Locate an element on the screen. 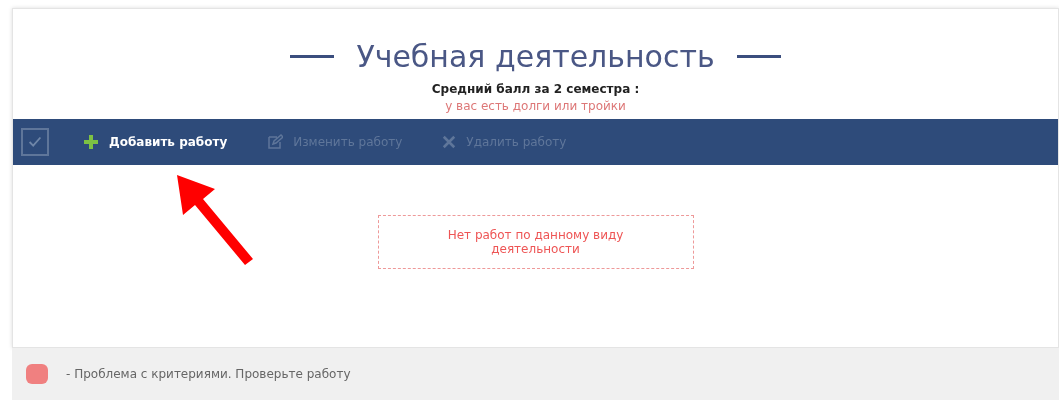 This screenshot has width=1059, height=400. plus-icon is located at coordinates (91, 142).